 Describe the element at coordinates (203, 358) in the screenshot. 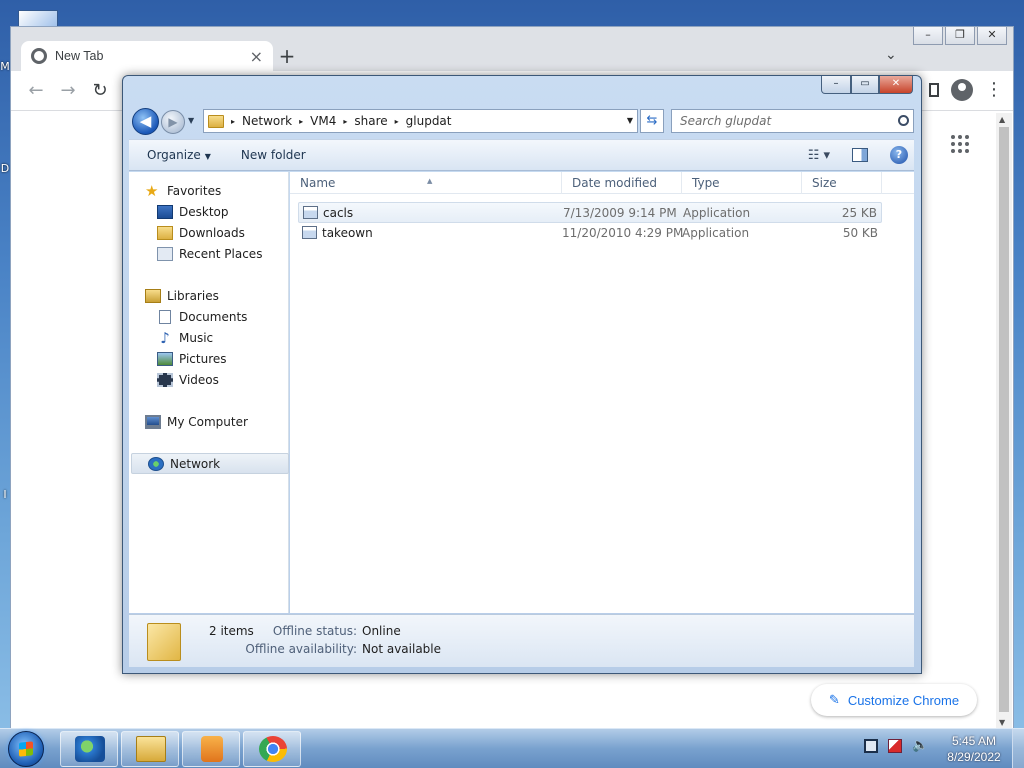

I see `sidebar-item-label: Pictures` at that location.